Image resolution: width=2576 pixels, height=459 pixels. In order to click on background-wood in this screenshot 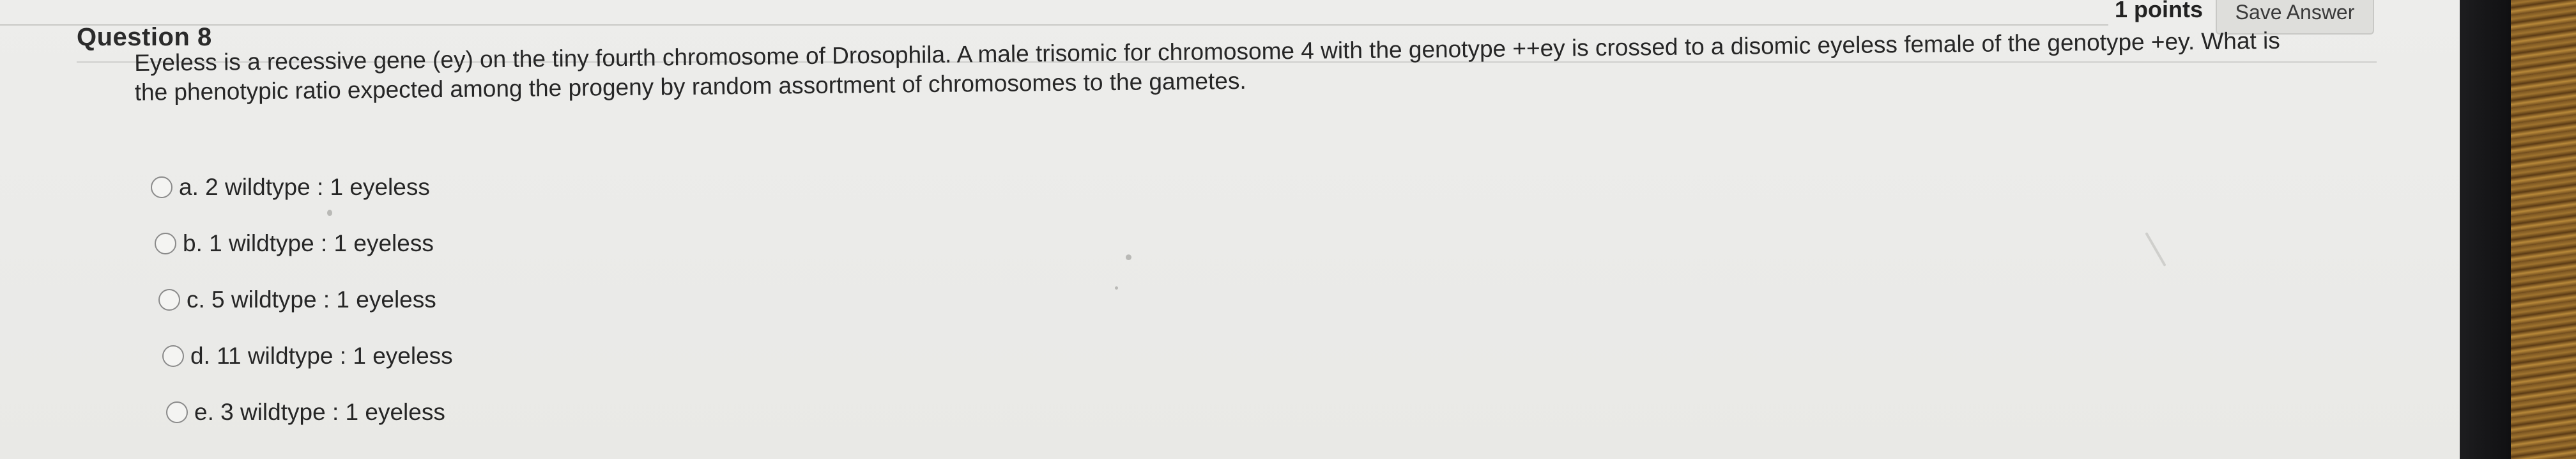, I will do `click(2543, 229)`.